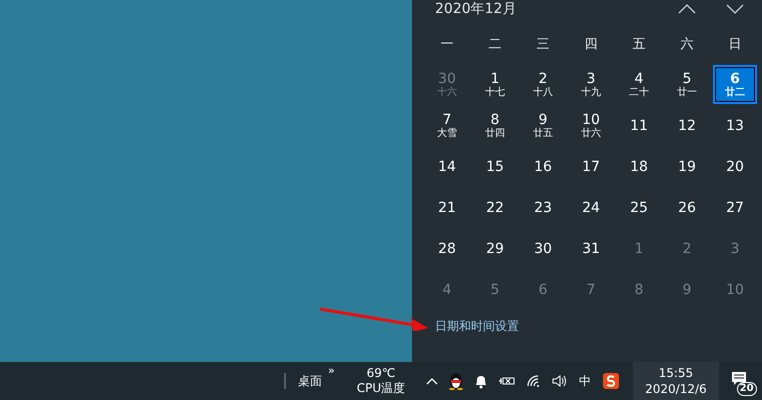 The image size is (762, 400). What do you see at coordinates (687, 248) in the screenshot?
I see `calendar-day: 2` at bounding box center [687, 248].